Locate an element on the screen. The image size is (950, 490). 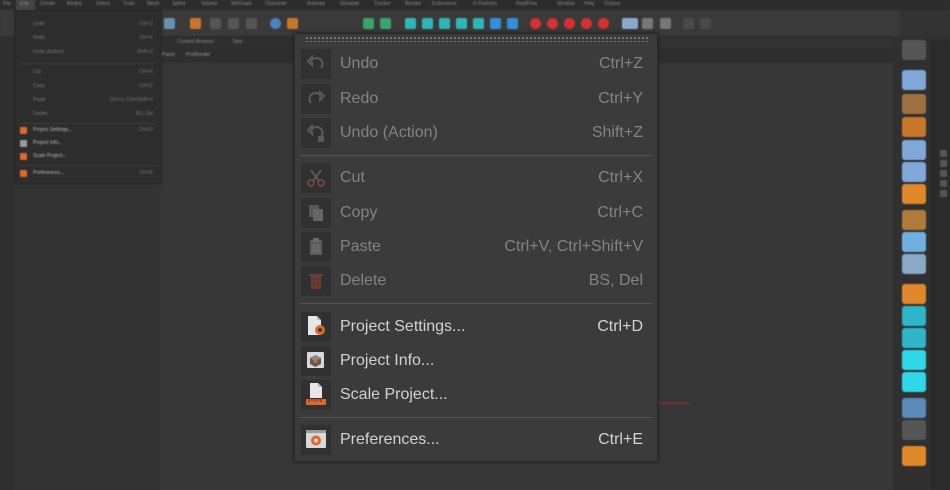
menu-mesh: Mesh is located at coordinates (153, 4).